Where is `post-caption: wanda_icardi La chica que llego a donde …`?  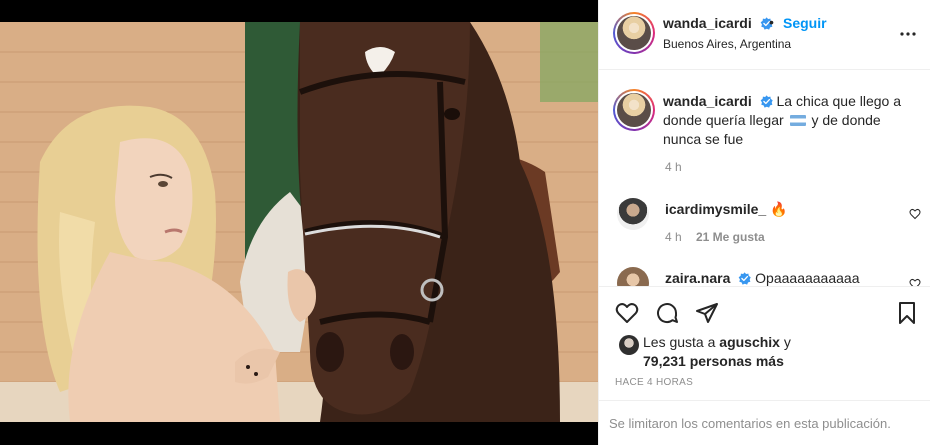
post-caption: wanda_icardi La chica que llego a donde … is located at coordinates (788, 120).